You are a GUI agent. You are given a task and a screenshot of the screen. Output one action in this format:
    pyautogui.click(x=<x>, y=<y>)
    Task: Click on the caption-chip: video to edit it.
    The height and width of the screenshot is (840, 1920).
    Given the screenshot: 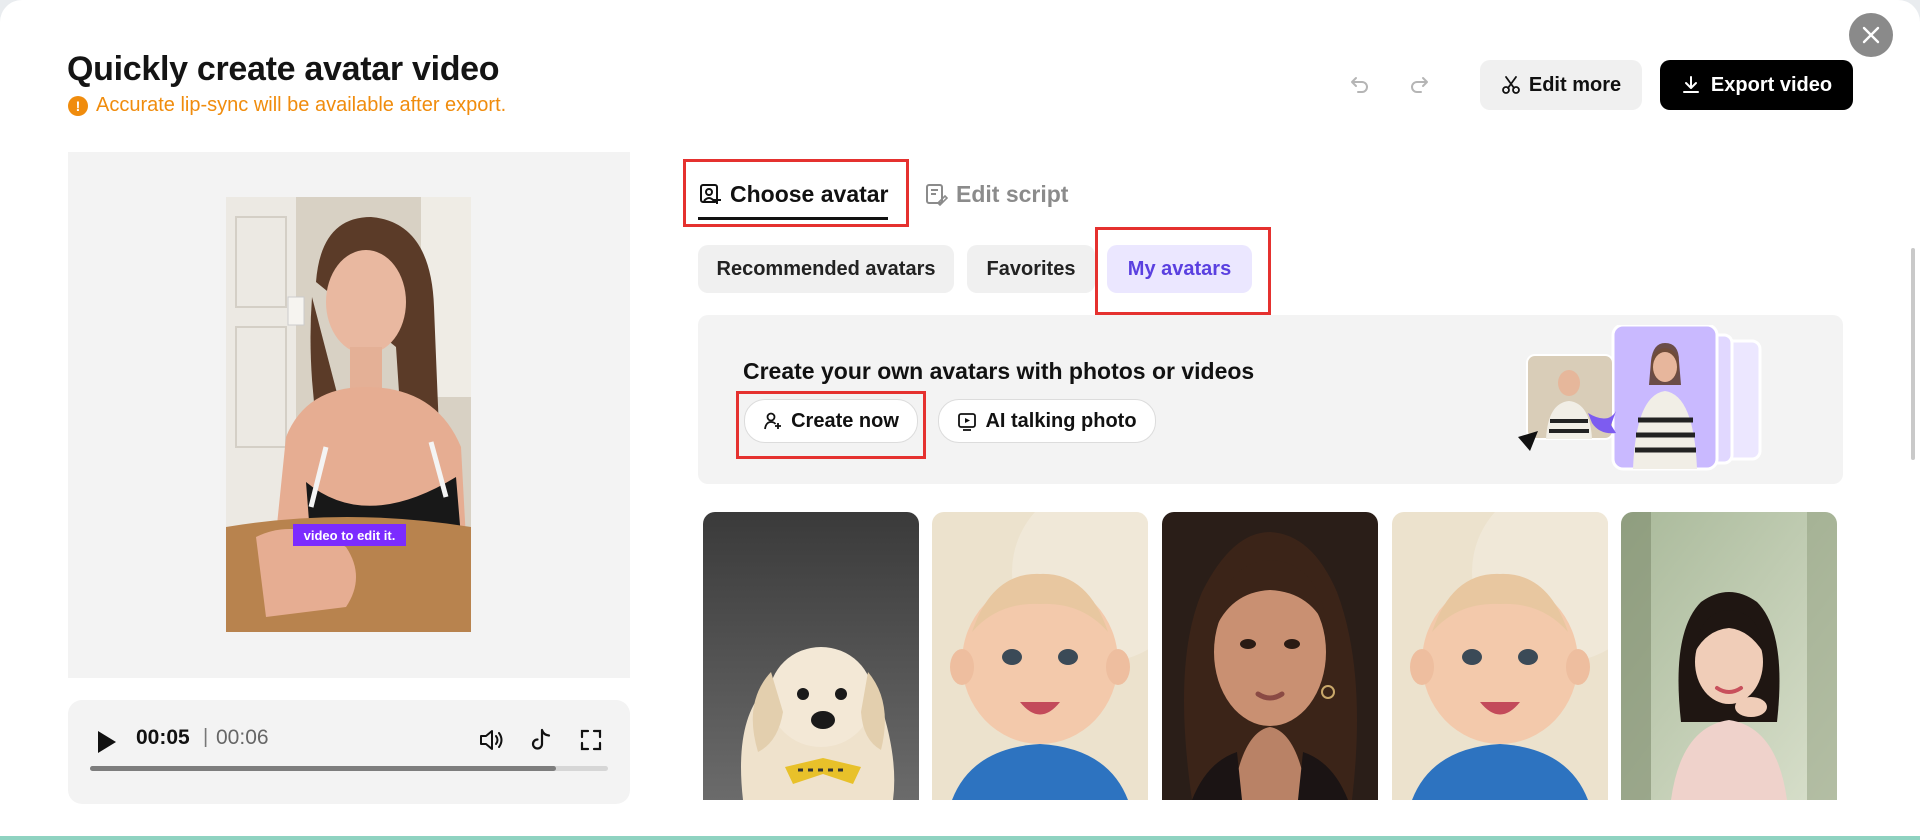 What is the action you would take?
    pyautogui.click(x=349, y=535)
    